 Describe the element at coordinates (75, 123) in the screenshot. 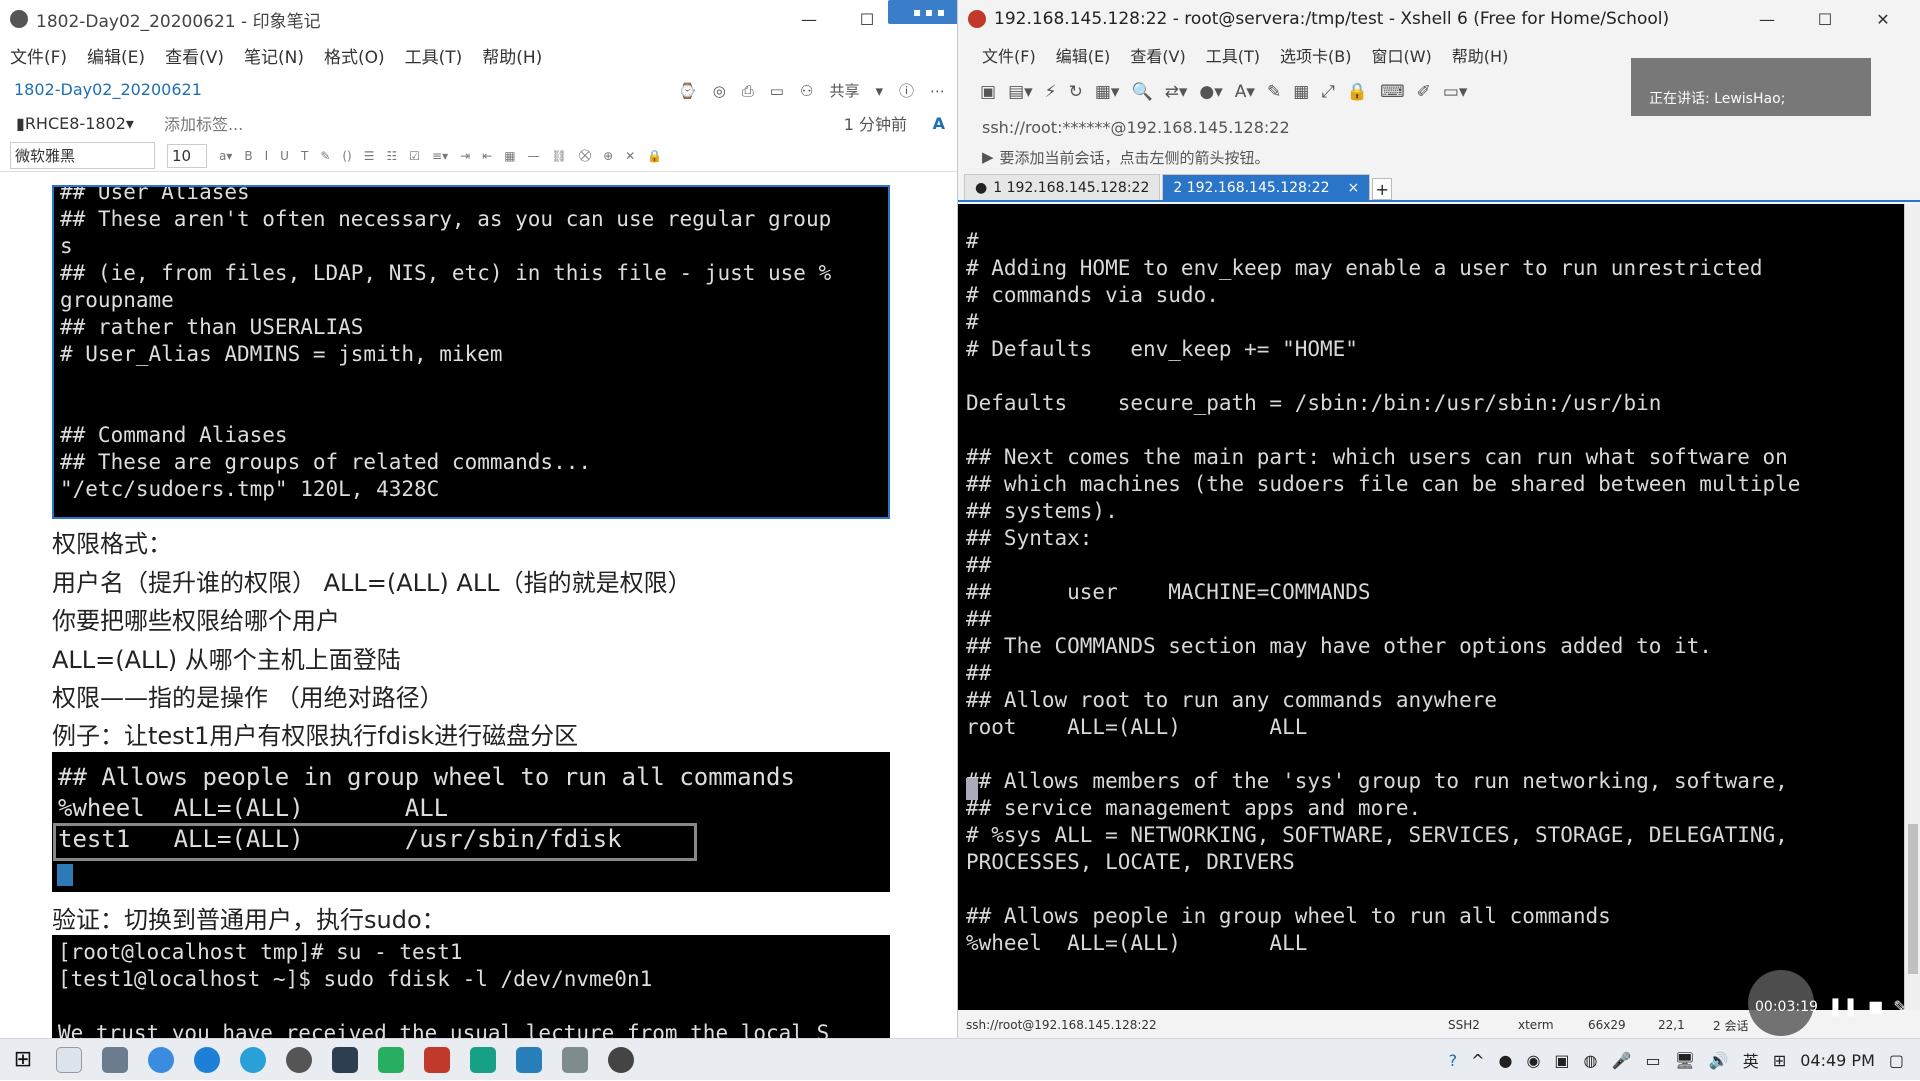

I see `notebook-selector: RHCE8-1802` at that location.